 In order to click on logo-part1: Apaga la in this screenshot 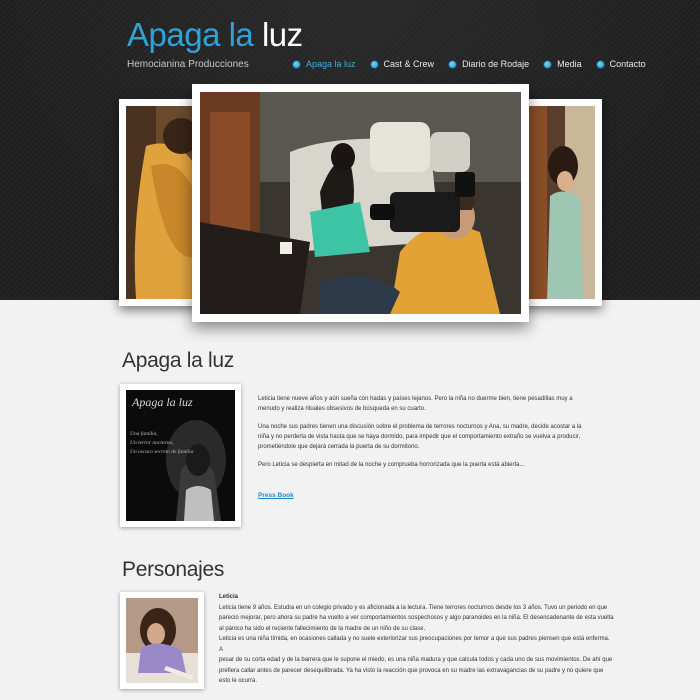, I will do `click(190, 34)`.